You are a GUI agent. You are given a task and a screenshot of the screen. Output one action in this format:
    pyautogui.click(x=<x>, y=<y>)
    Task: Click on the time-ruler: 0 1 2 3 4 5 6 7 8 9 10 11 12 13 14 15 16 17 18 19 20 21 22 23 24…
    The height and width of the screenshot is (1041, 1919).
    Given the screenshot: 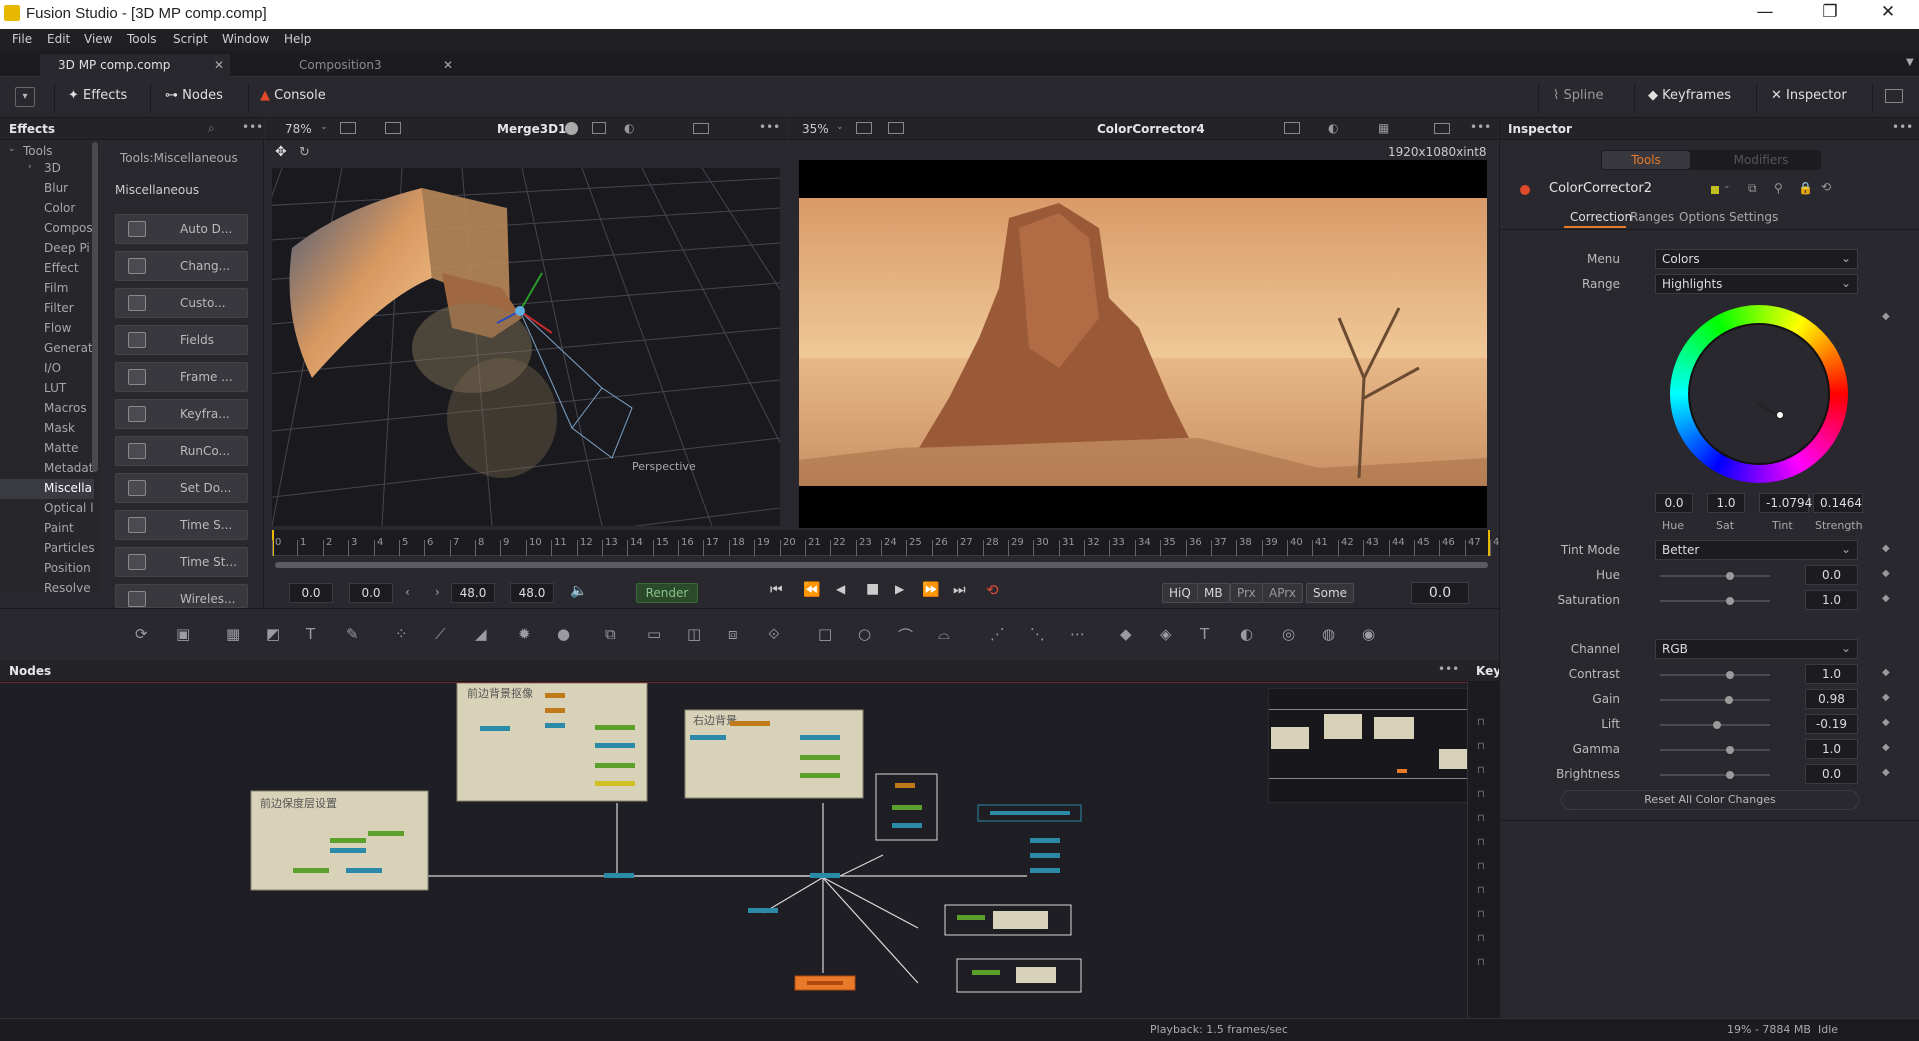 What is the action you would take?
    pyautogui.click(x=889, y=543)
    